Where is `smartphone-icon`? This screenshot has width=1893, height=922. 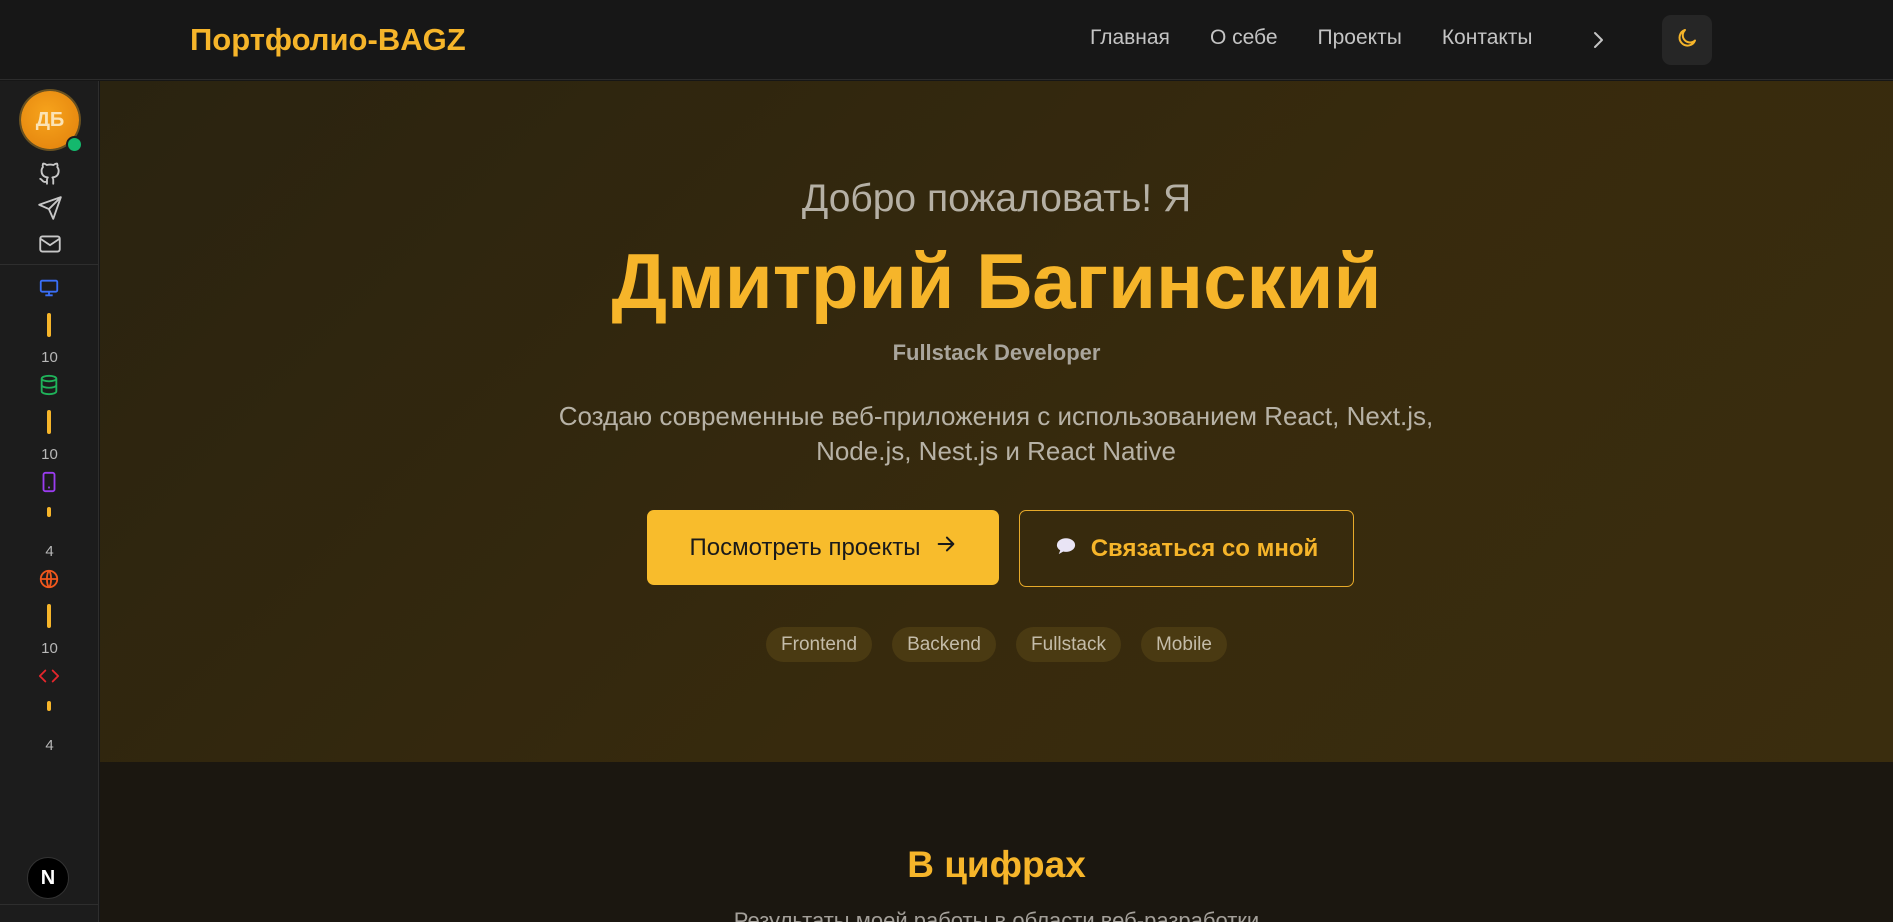
smartphone-icon is located at coordinates (49, 482).